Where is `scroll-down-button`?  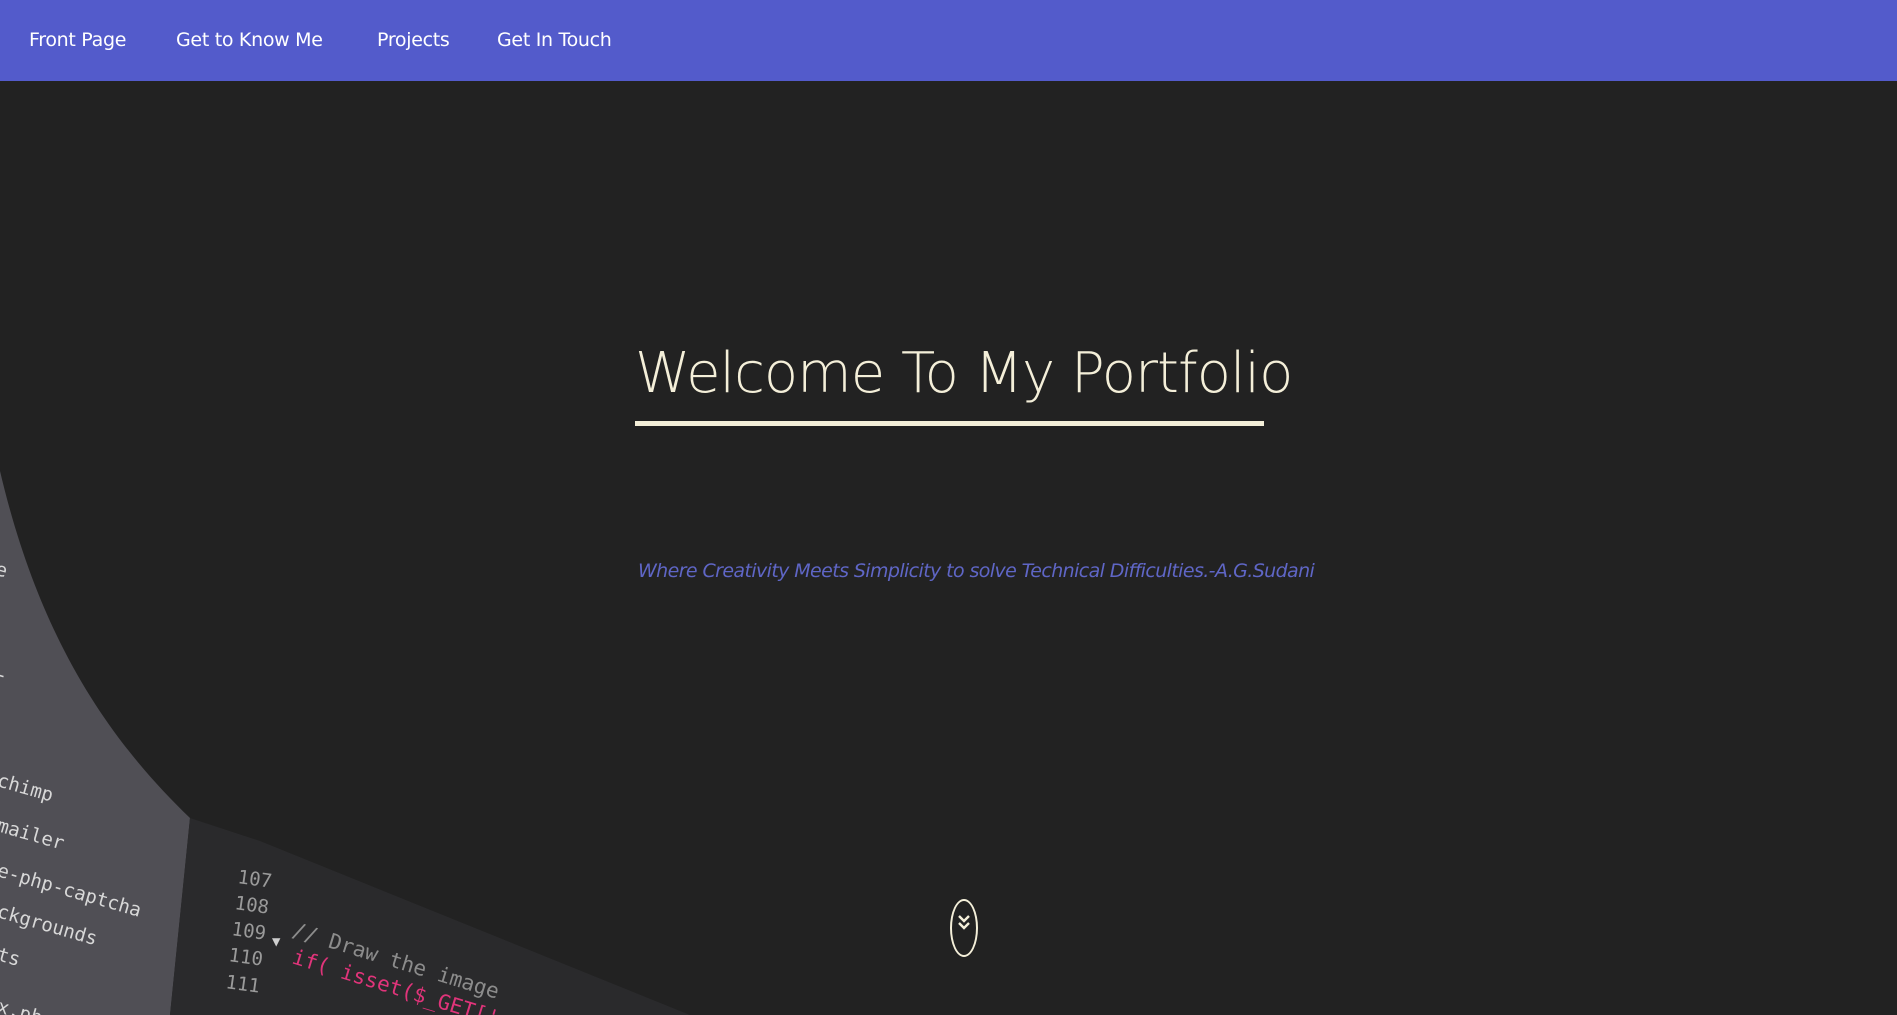
scroll-down-button is located at coordinates (964, 928).